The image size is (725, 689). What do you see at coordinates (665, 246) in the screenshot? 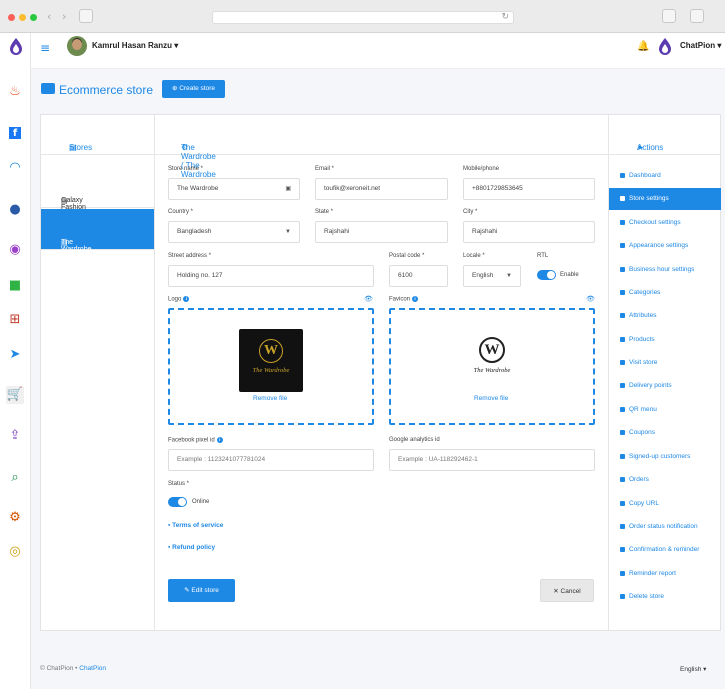
I see `action-item-appearance-settings: Appearance settings` at bounding box center [665, 246].